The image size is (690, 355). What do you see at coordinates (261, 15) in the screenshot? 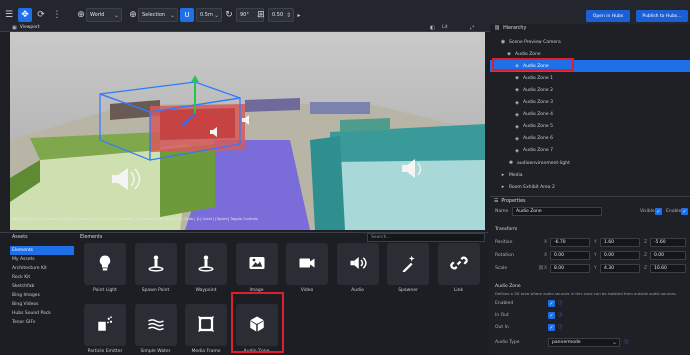
I see `grid-icon: ⊞` at bounding box center [261, 15].